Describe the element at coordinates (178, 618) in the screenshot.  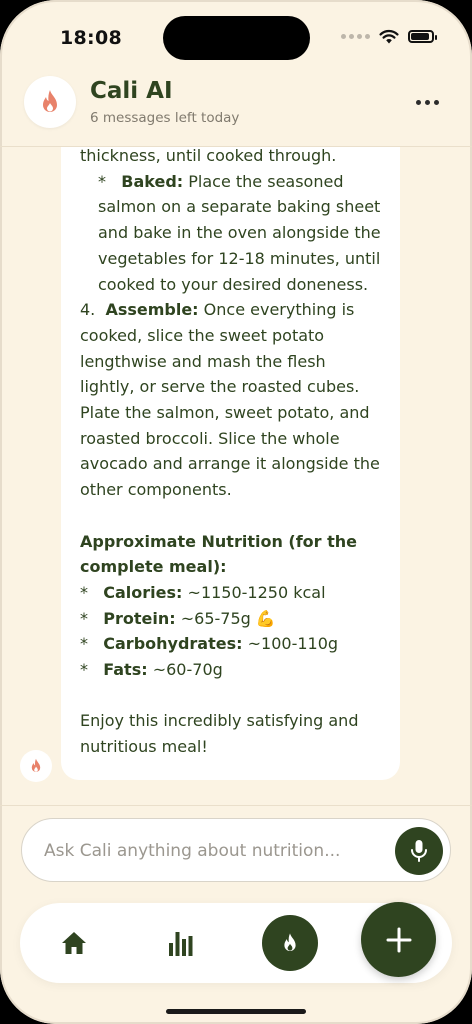
I see `nutrition-item: * Protein: ~65-75g 💪` at that location.